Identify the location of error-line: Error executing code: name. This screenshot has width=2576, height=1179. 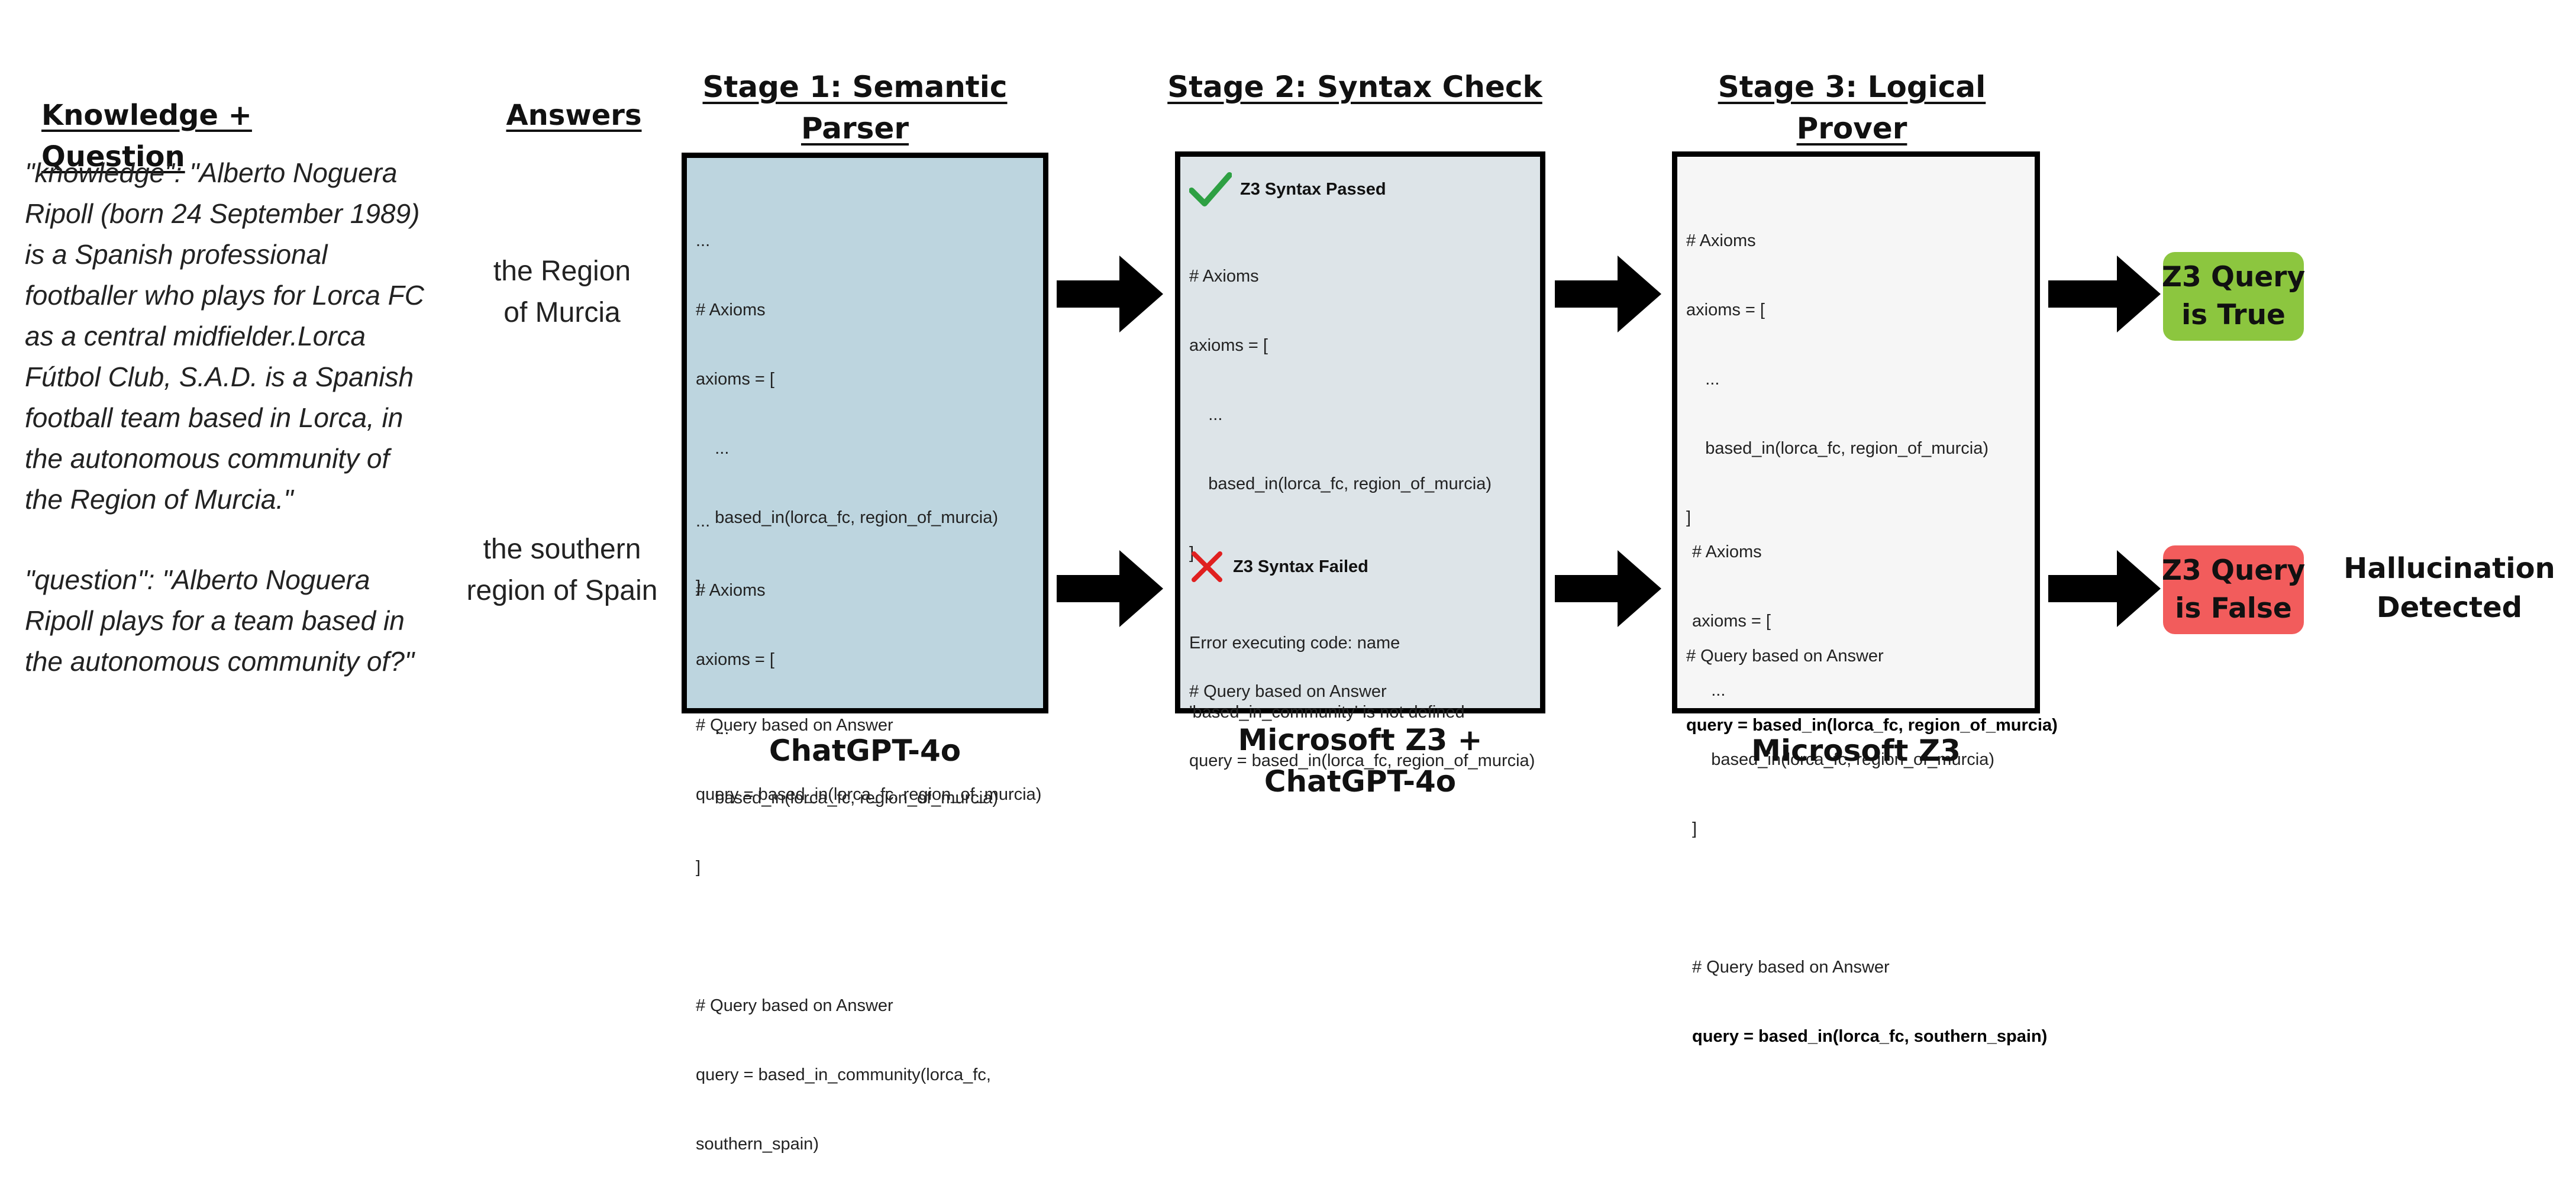
(1294, 643).